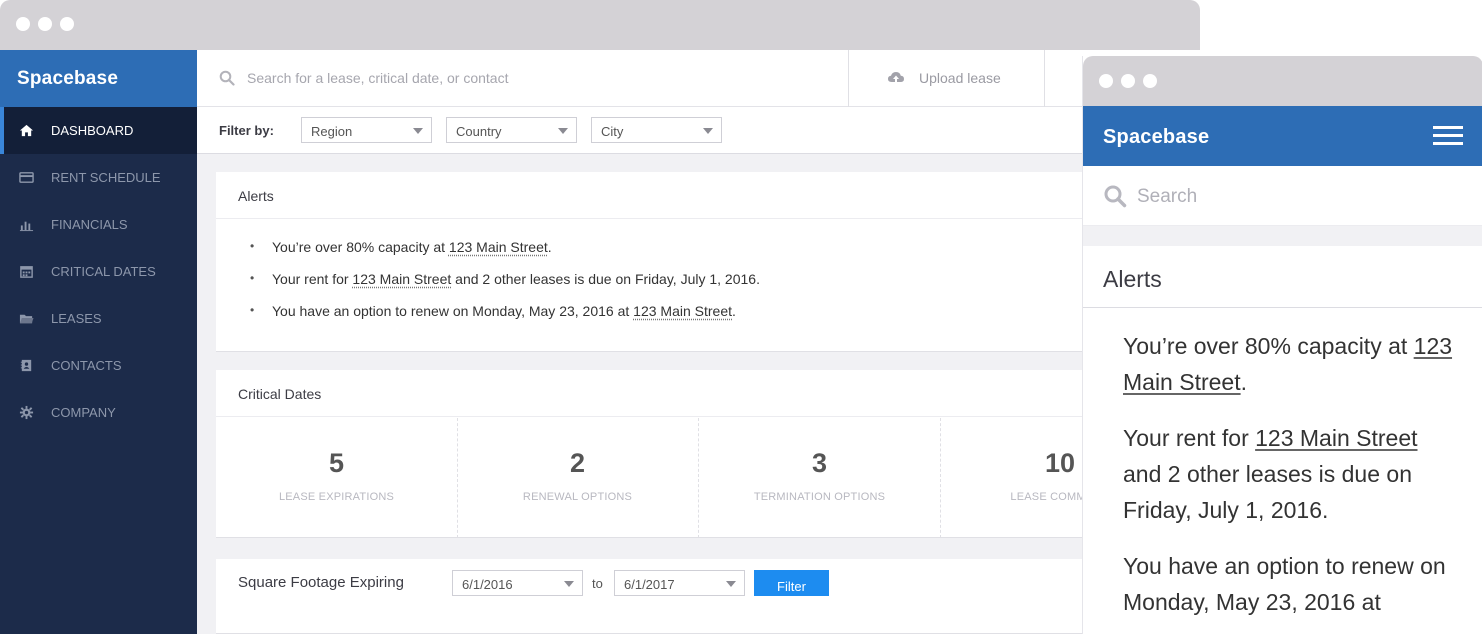 This screenshot has width=1482, height=634. Describe the element at coordinates (597, 583) in the screenshot. I see `to-label: to` at that location.